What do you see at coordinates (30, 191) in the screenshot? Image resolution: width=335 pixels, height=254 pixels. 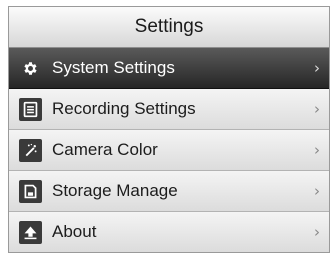 I see `storage-icon` at bounding box center [30, 191].